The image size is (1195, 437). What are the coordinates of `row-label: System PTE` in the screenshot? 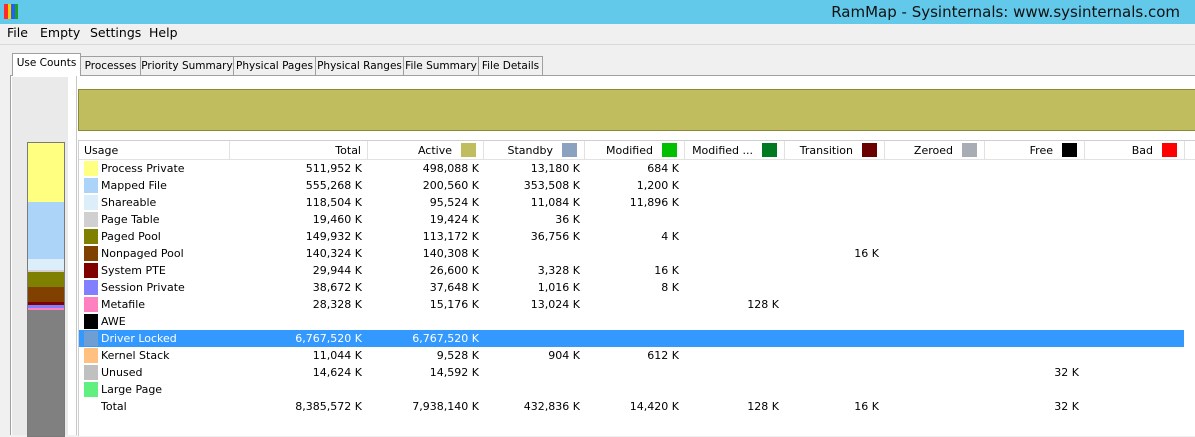 It's located at (133, 270).